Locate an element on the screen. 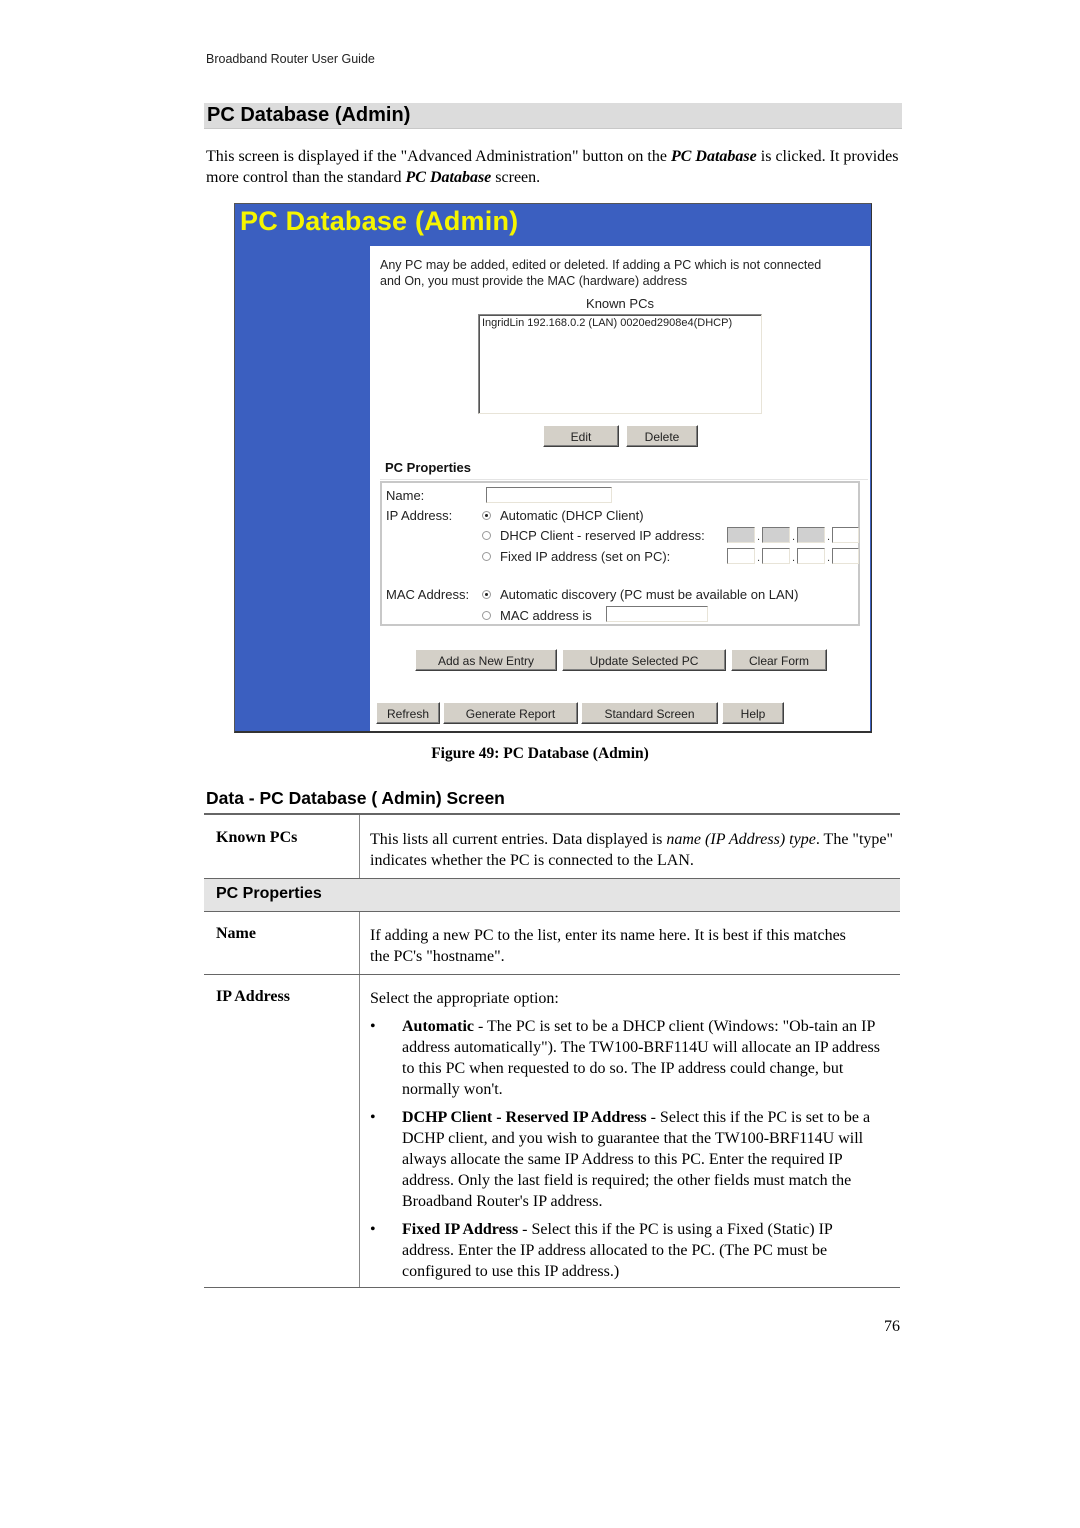 The height and width of the screenshot is (1528, 1080). desc-emphasis: name (IP Address) type is located at coordinates (741, 839).